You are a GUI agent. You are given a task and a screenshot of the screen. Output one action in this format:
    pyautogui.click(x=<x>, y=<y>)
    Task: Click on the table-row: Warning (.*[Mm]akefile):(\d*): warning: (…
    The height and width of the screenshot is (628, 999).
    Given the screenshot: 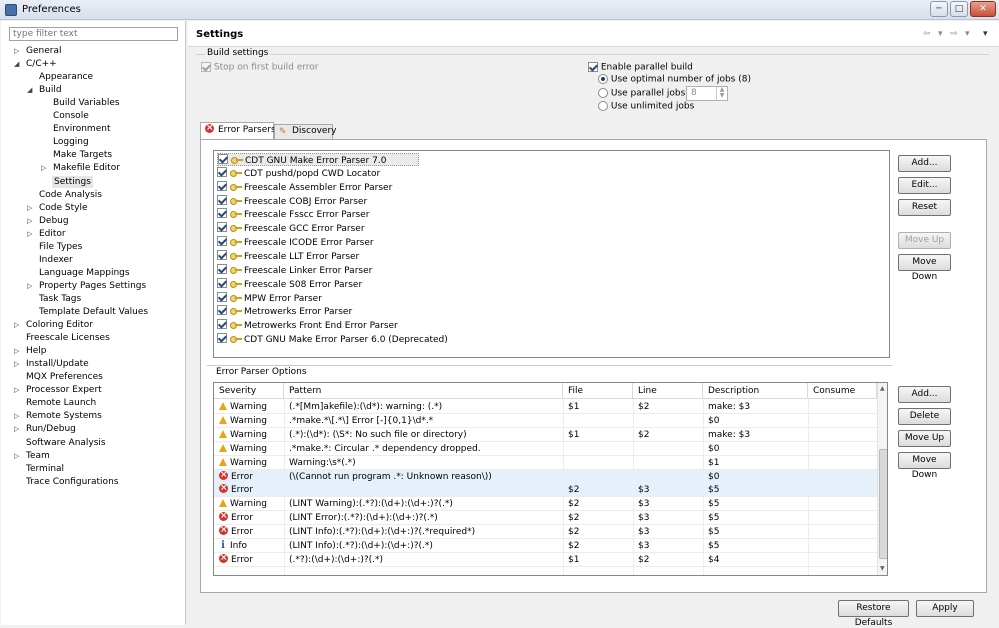 What is the action you would take?
    pyautogui.click(x=545, y=407)
    